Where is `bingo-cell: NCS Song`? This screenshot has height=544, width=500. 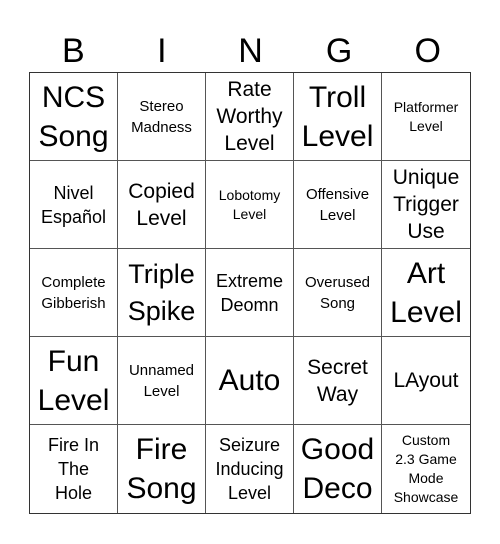
bingo-cell: NCS Song is located at coordinates (74, 117).